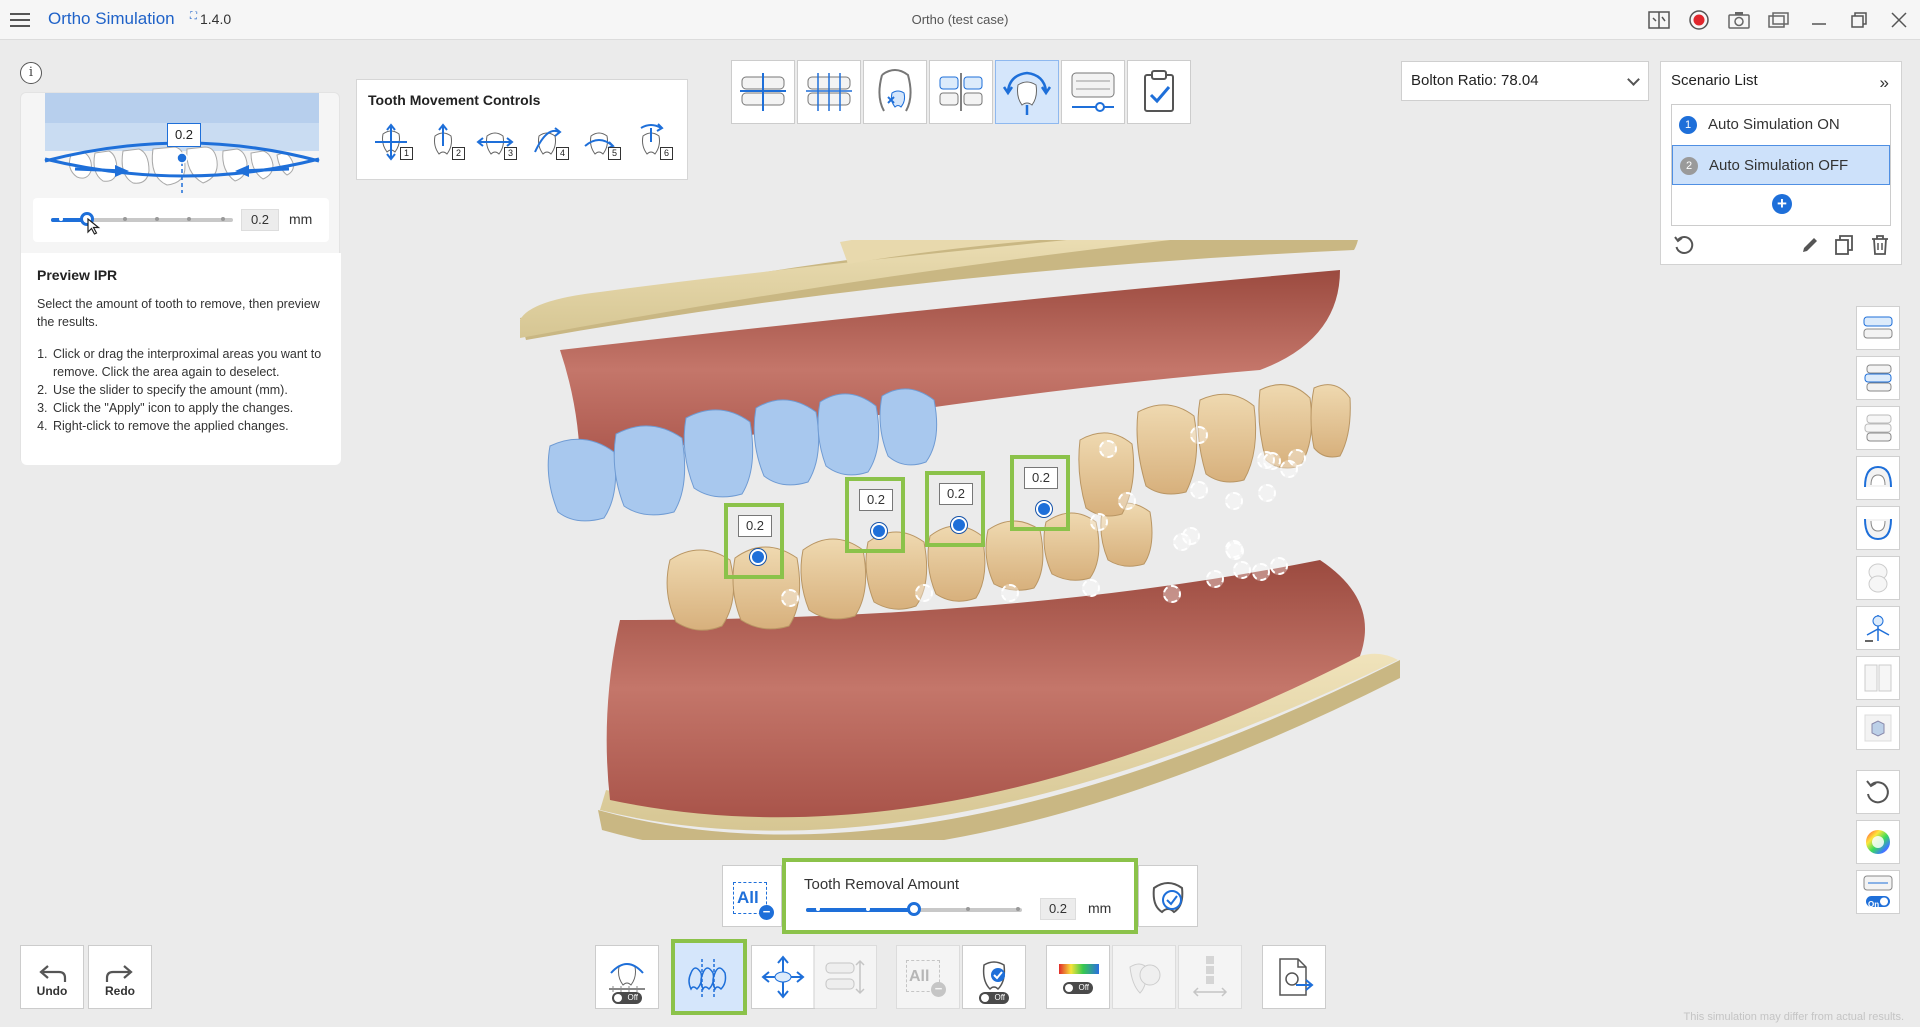 This screenshot has height=1027, width=1920. I want to click on scenario-item-1: 1 Auto Simulation ON, so click(1781, 125).